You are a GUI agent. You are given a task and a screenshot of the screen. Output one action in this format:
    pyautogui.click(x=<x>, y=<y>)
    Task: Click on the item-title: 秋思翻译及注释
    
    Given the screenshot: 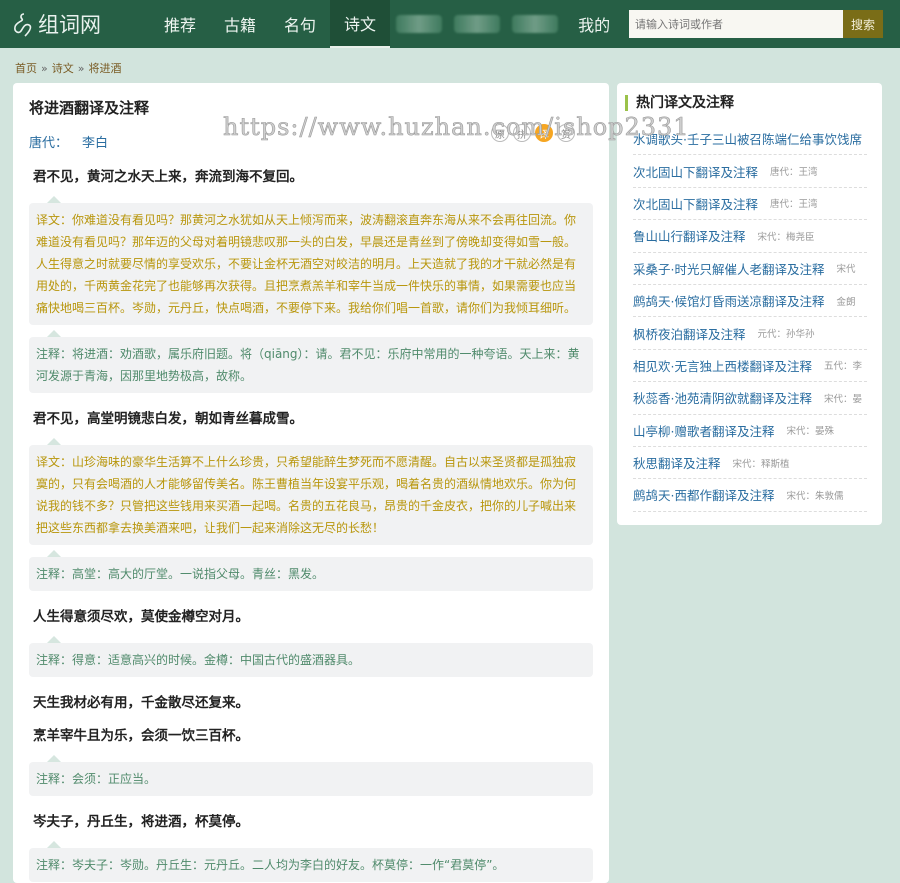 What is the action you would take?
    pyautogui.click(x=677, y=462)
    